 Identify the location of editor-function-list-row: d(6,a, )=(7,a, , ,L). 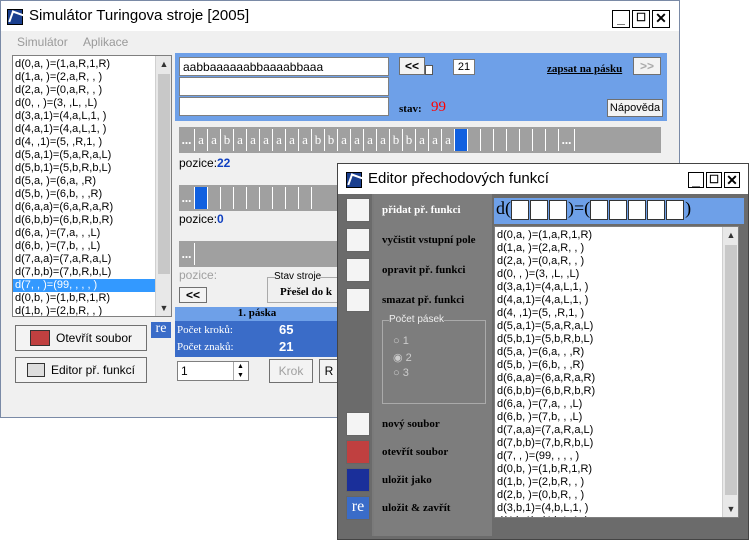
(616, 404).